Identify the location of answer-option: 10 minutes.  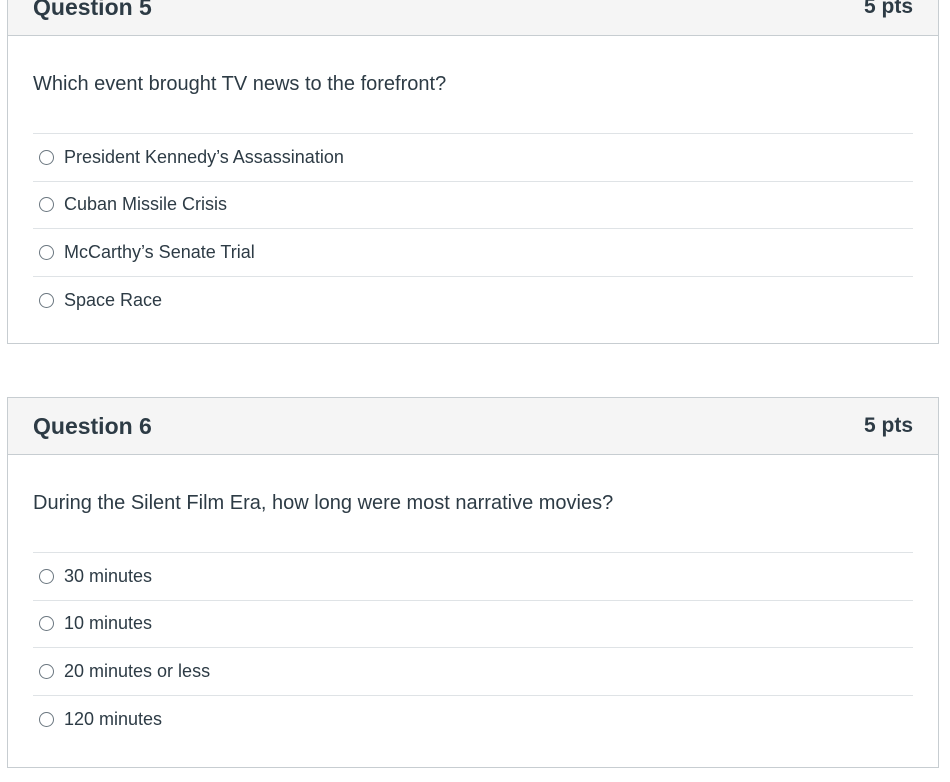
(473, 624).